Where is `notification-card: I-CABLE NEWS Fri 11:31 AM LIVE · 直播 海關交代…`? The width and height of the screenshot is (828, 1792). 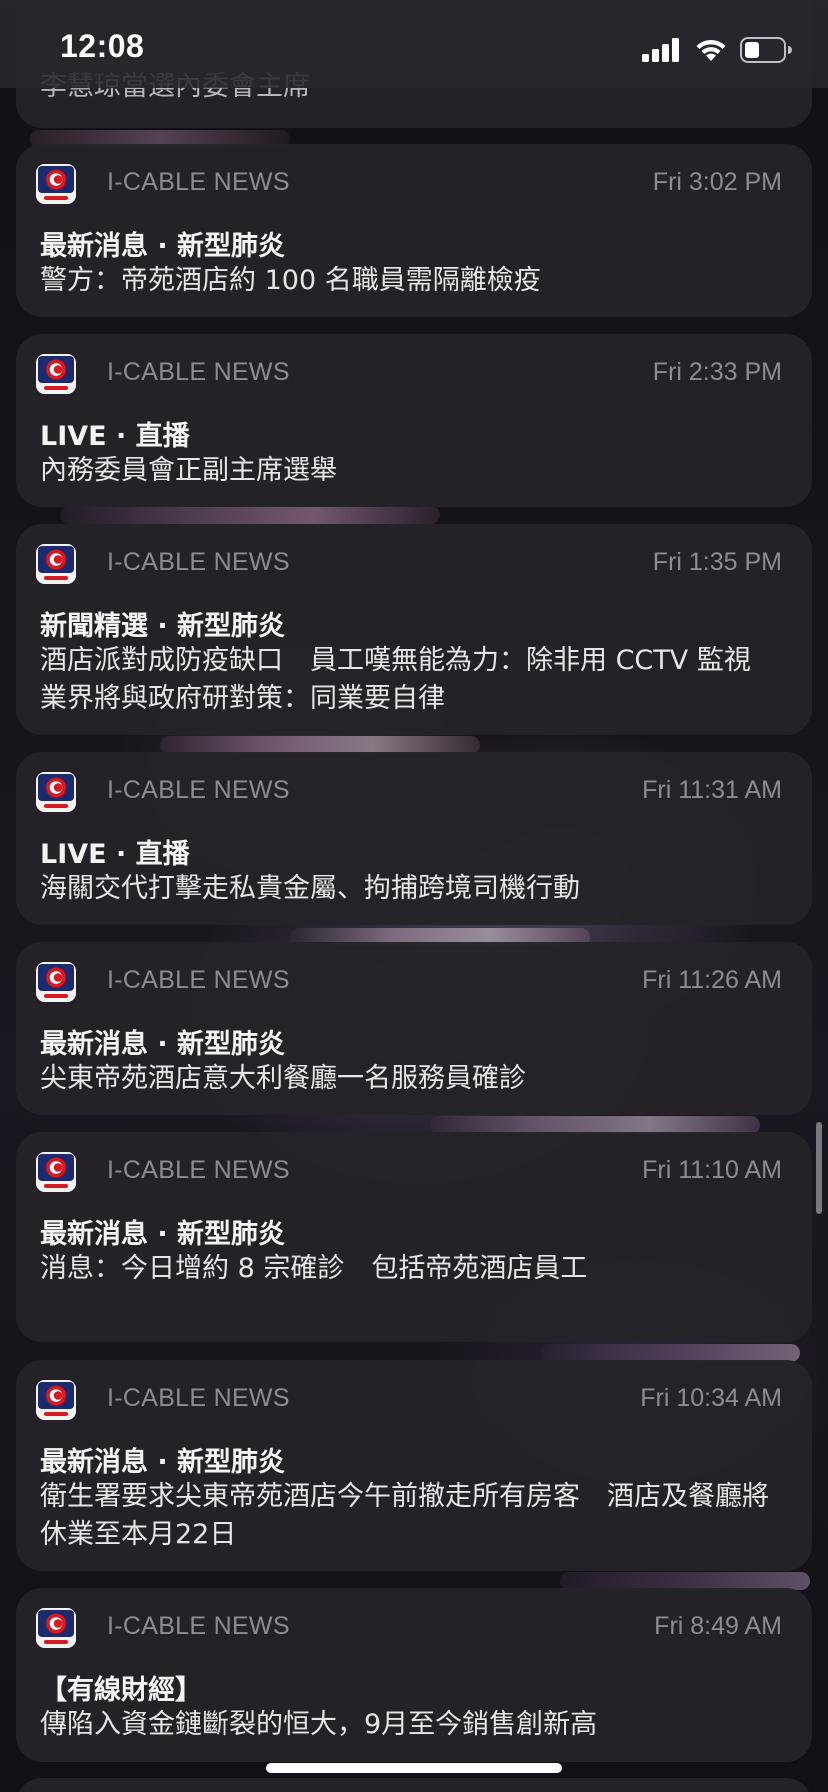
notification-card: I-CABLE NEWS Fri 11:31 AM LIVE · 直播 海關交代… is located at coordinates (414, 838).